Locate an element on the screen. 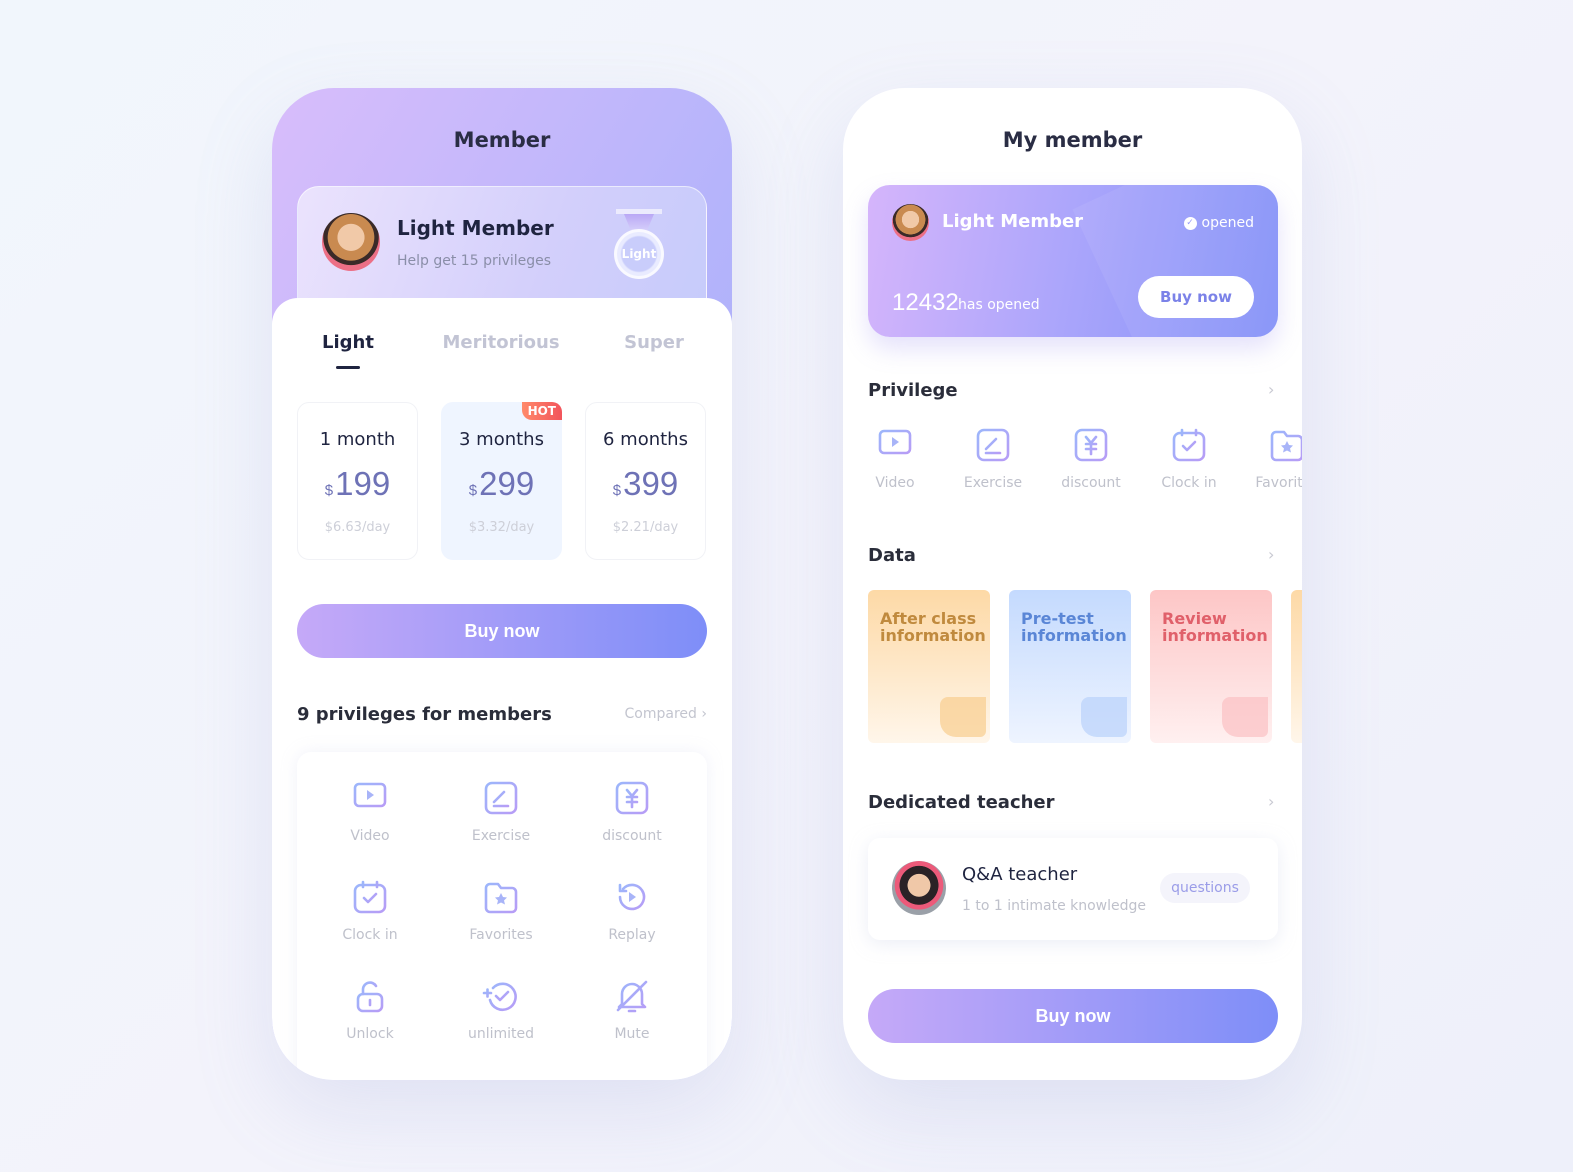 This screenshot has height=1172, width=1573. privilege-row: Video Exercise discount Clock in Favorites is located at coordinates (1072, 465).